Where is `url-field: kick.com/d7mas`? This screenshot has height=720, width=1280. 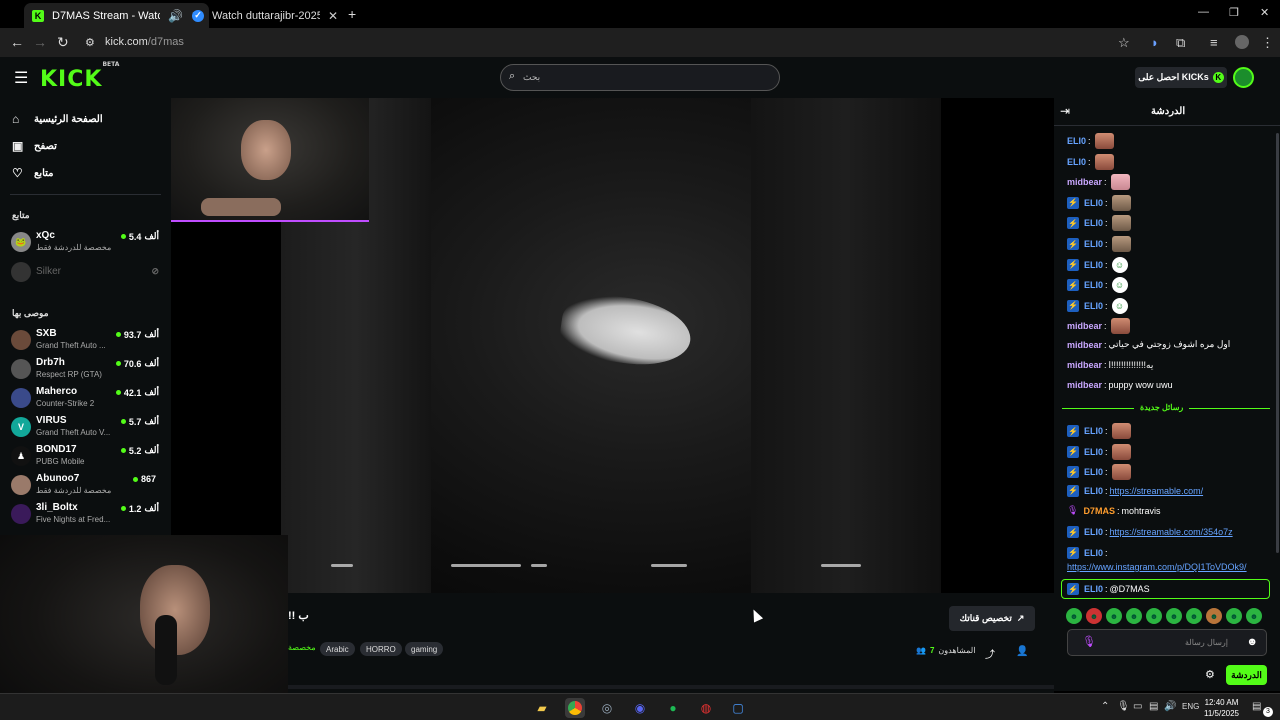
url-field: kick.com/d7mas is located at coordinates (144, 42).